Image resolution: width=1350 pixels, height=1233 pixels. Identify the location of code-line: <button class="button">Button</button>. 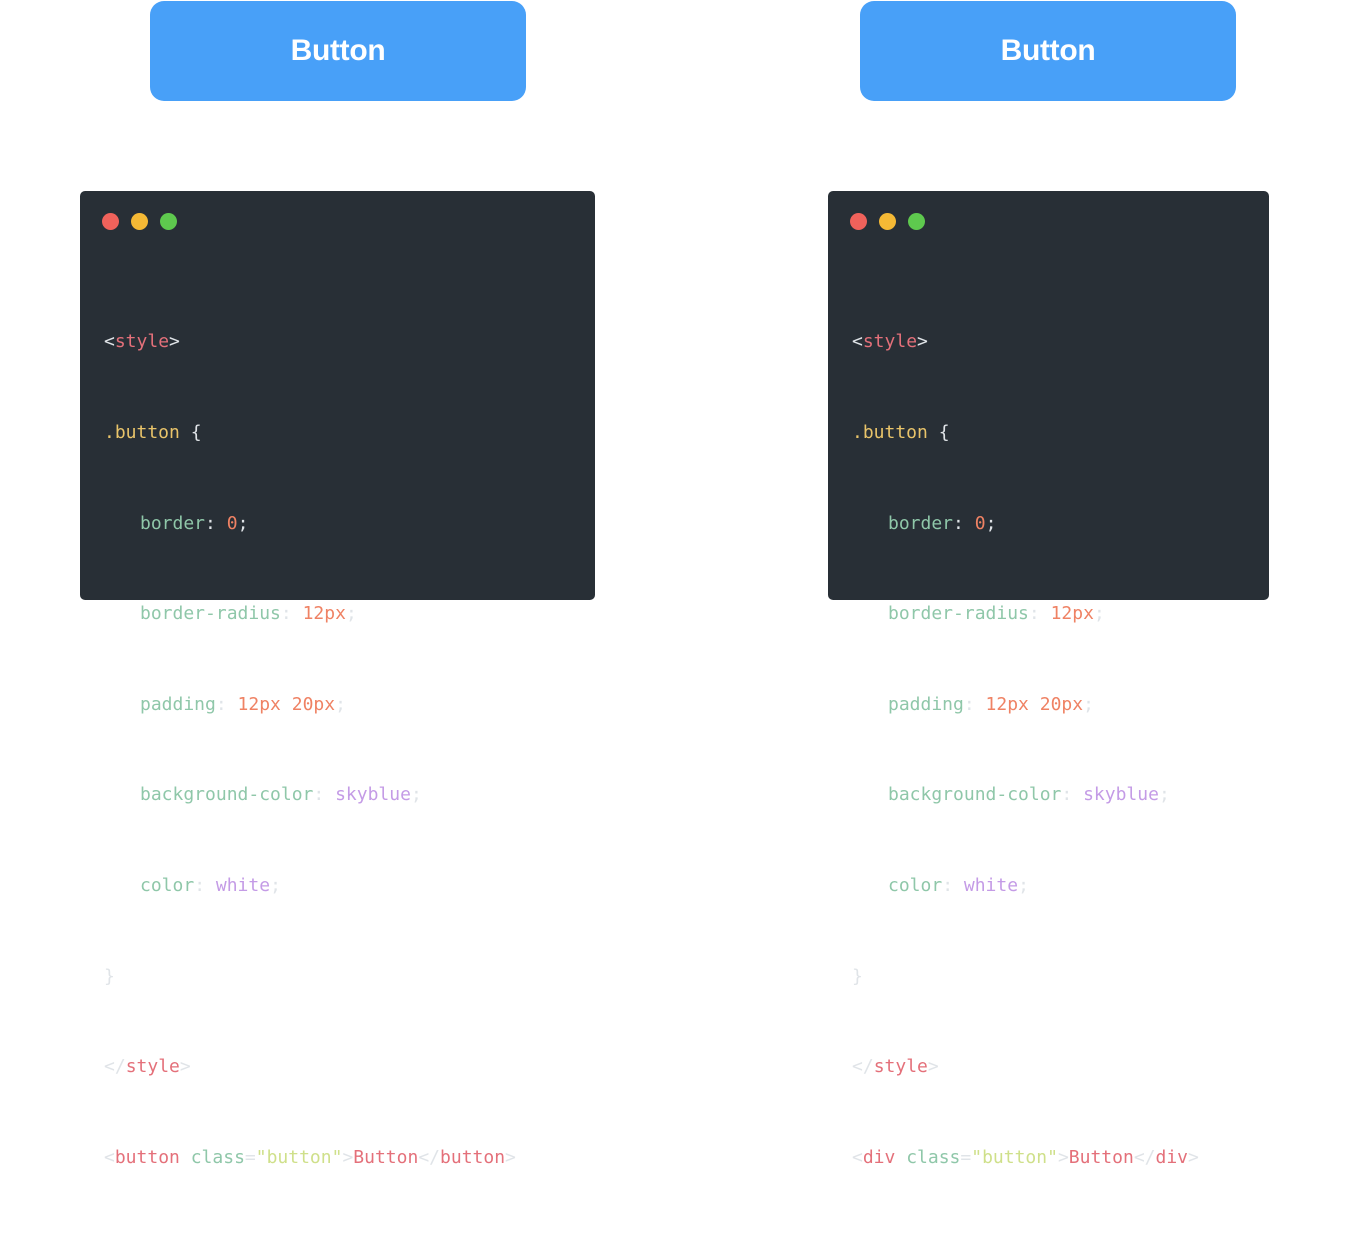
(310, 1157).